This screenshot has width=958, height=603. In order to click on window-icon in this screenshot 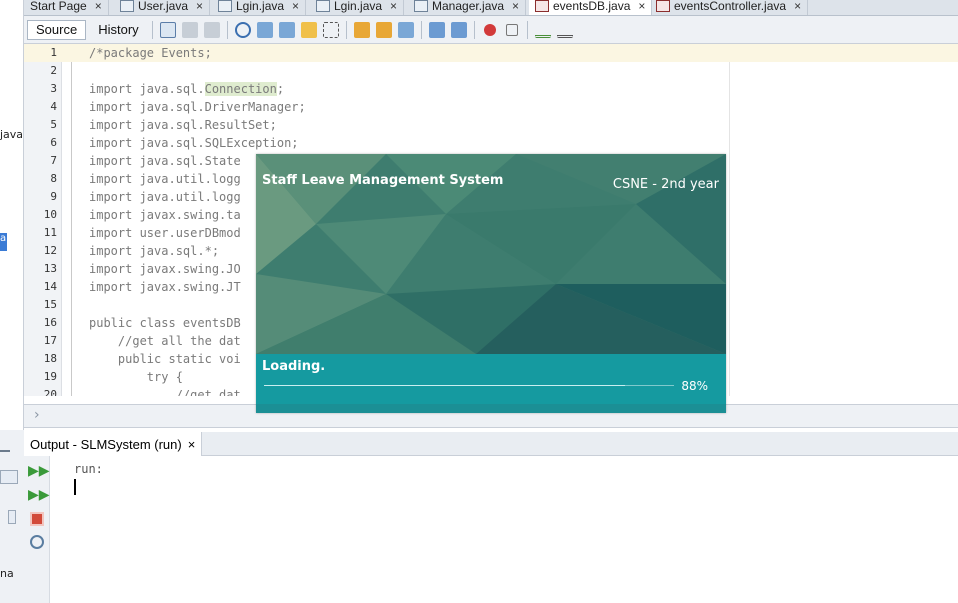, I will do `click(9, 477)`.